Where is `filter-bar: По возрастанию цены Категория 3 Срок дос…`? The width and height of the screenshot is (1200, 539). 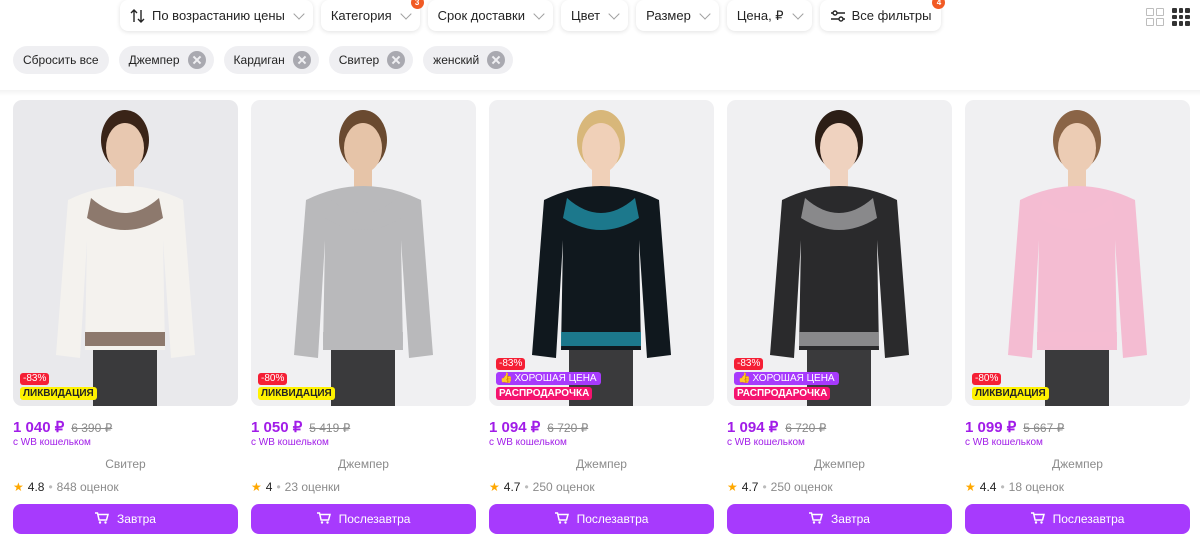
filter-bar: По возрастанию цены Категория 3 Срок дос… is located at coordinates (533, 16).